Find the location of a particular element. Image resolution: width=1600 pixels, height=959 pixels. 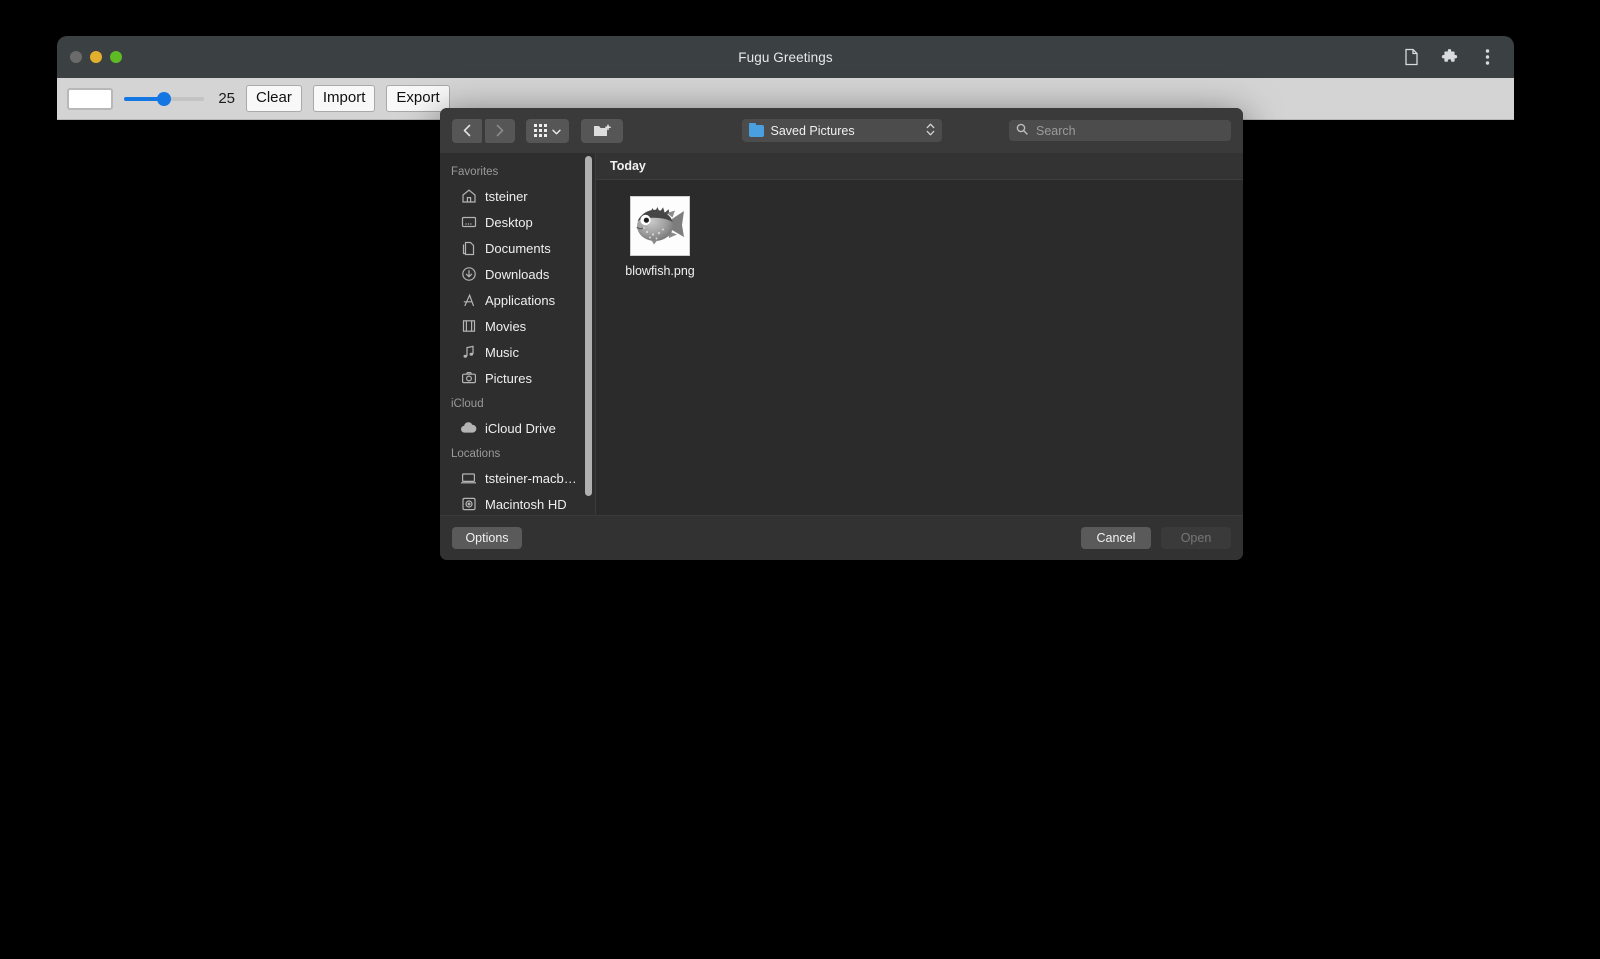

sidebar-item-label: Macintosh HD is located at coordinates (526, 504).